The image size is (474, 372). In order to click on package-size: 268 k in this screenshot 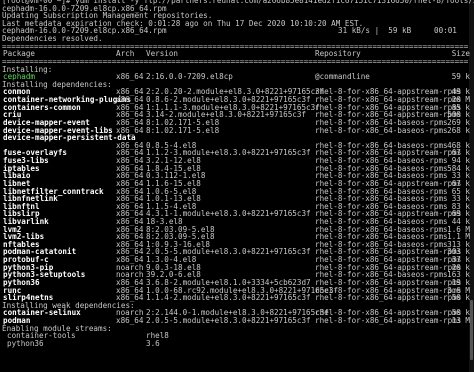, I will do `click(458, 130)`.